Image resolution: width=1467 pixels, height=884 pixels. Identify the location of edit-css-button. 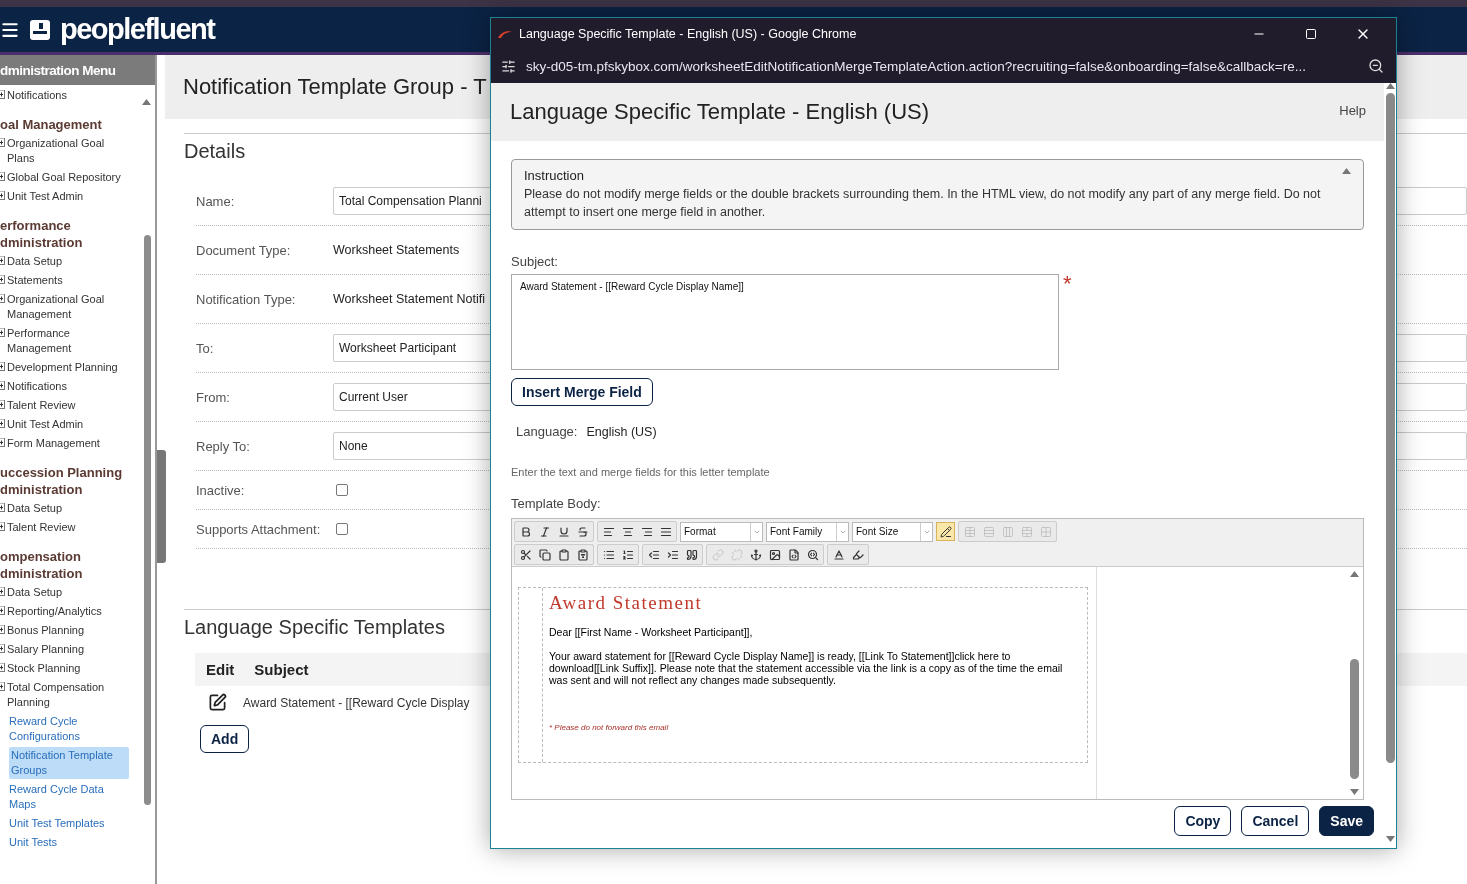
(945, 531).